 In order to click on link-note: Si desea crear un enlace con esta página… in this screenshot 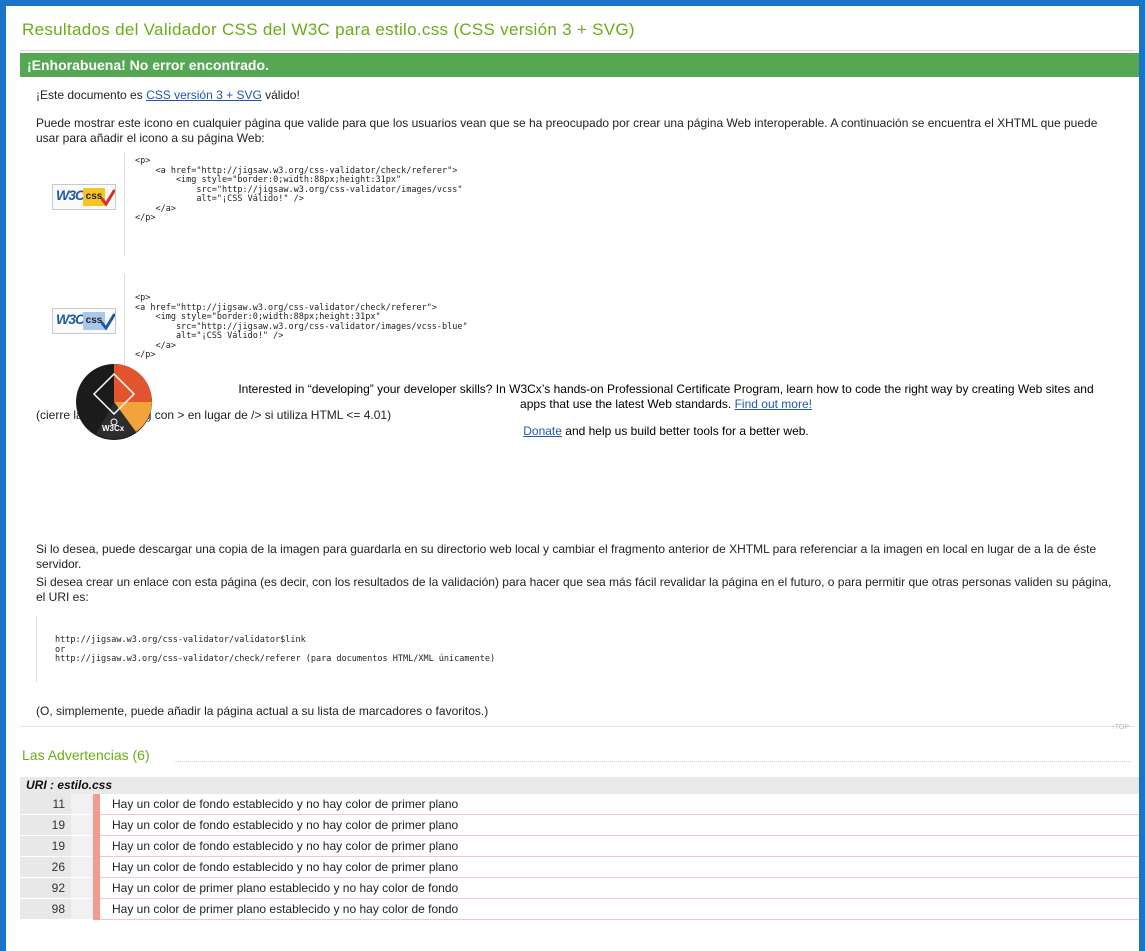, I will do `click(574, 589)`.